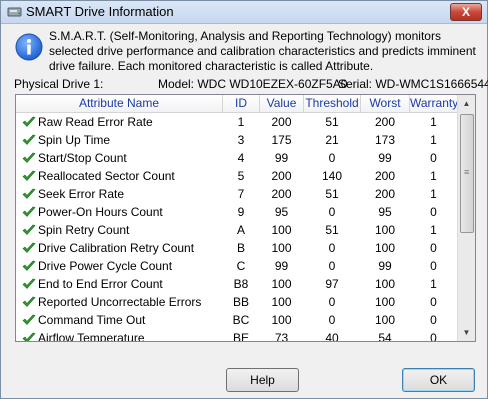  Describe the element at coordinates (385, 336) in the screenshot. I see `attribute-worst: 54` at that location.